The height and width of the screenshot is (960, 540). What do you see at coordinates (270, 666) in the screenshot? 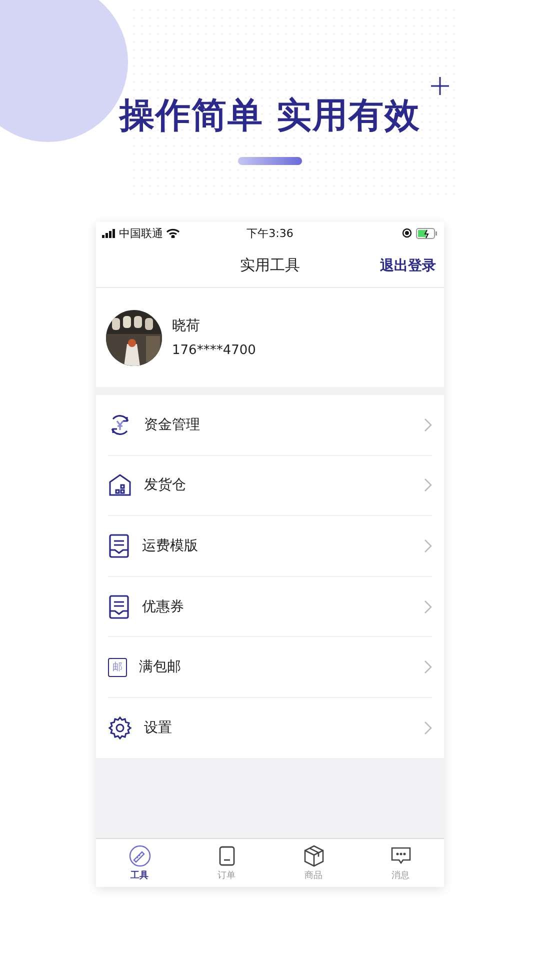
I see `menu-item: 邮 满包邮` at bounding box center [270, 666].